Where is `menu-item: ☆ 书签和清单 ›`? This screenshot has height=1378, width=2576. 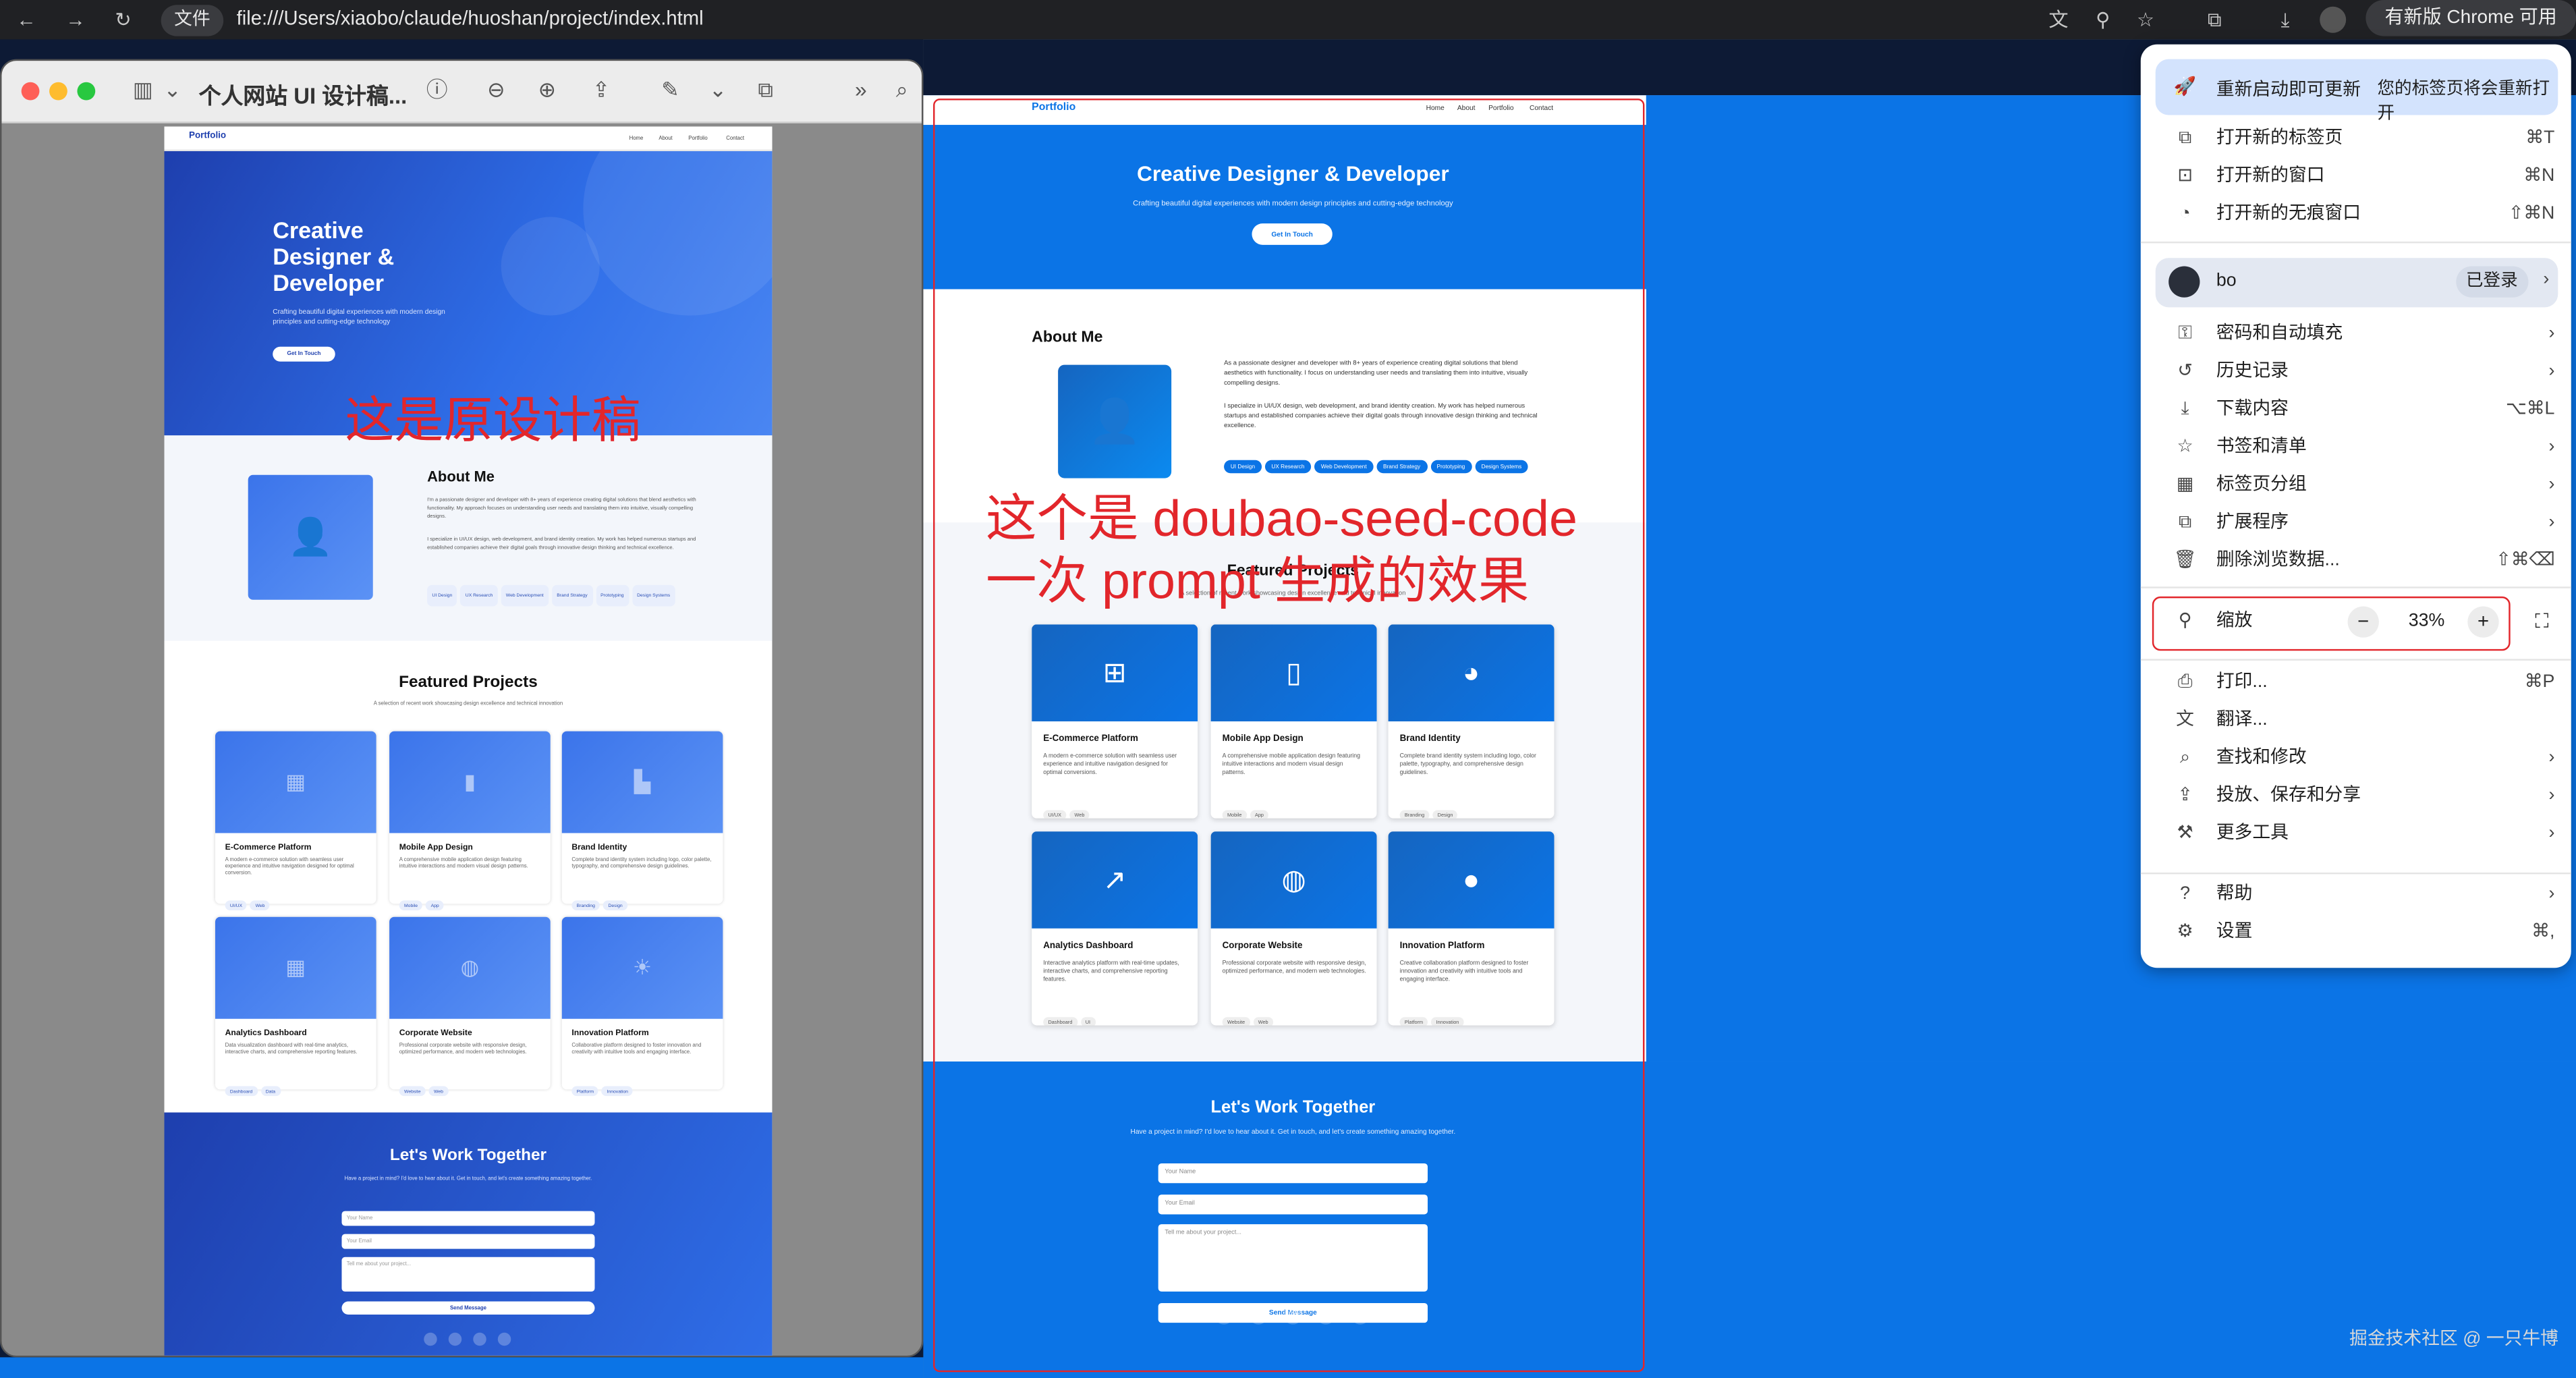
menu-item: ☆ 书签和清单 › is located at coordinates (2356, 448).